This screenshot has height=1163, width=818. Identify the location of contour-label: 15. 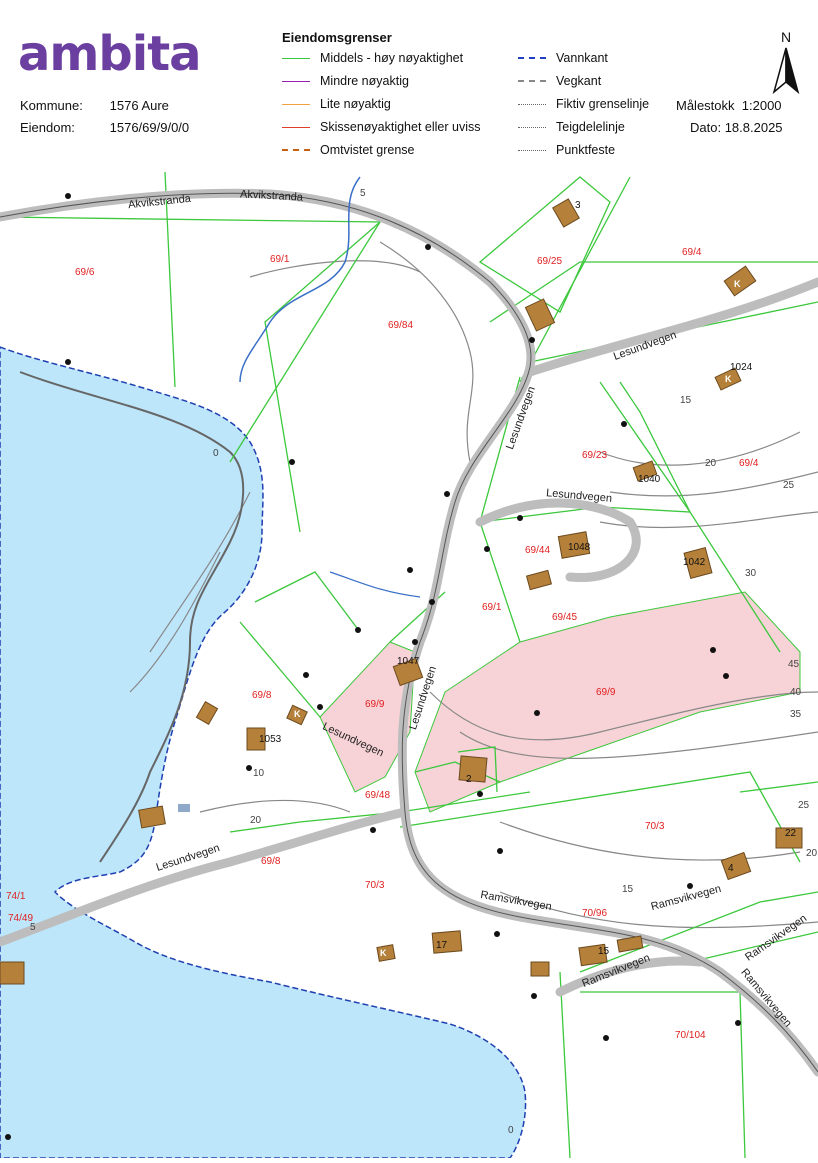
(686, 400).